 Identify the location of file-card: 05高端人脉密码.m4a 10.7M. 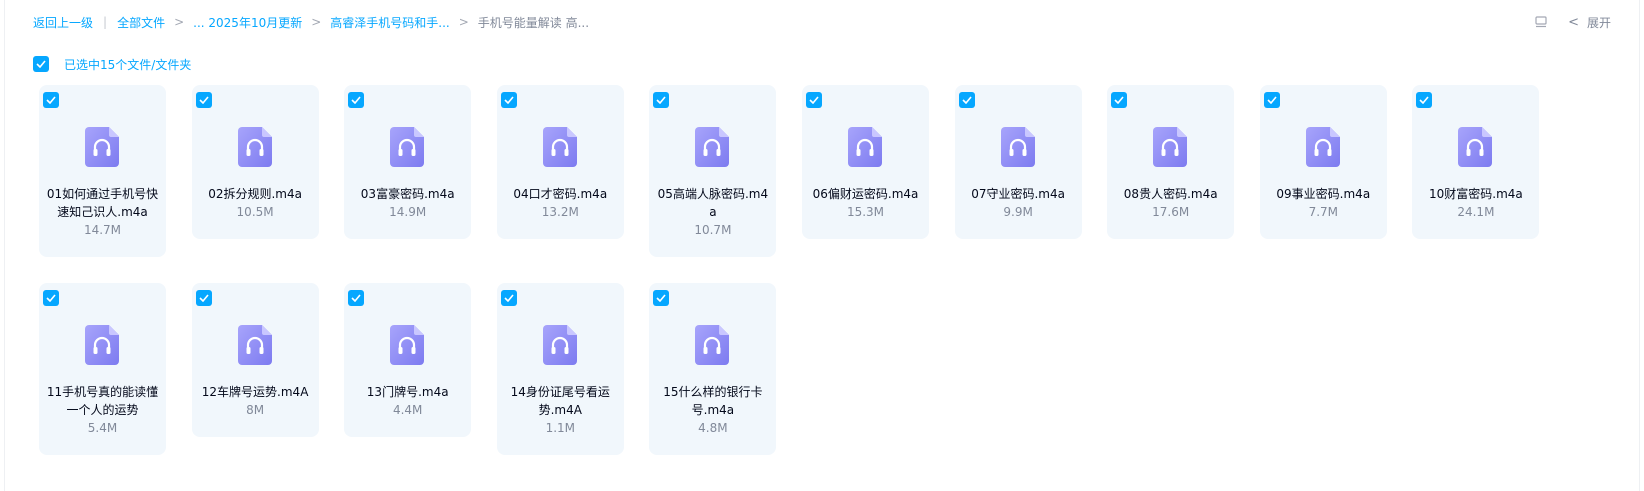
(713, 171).